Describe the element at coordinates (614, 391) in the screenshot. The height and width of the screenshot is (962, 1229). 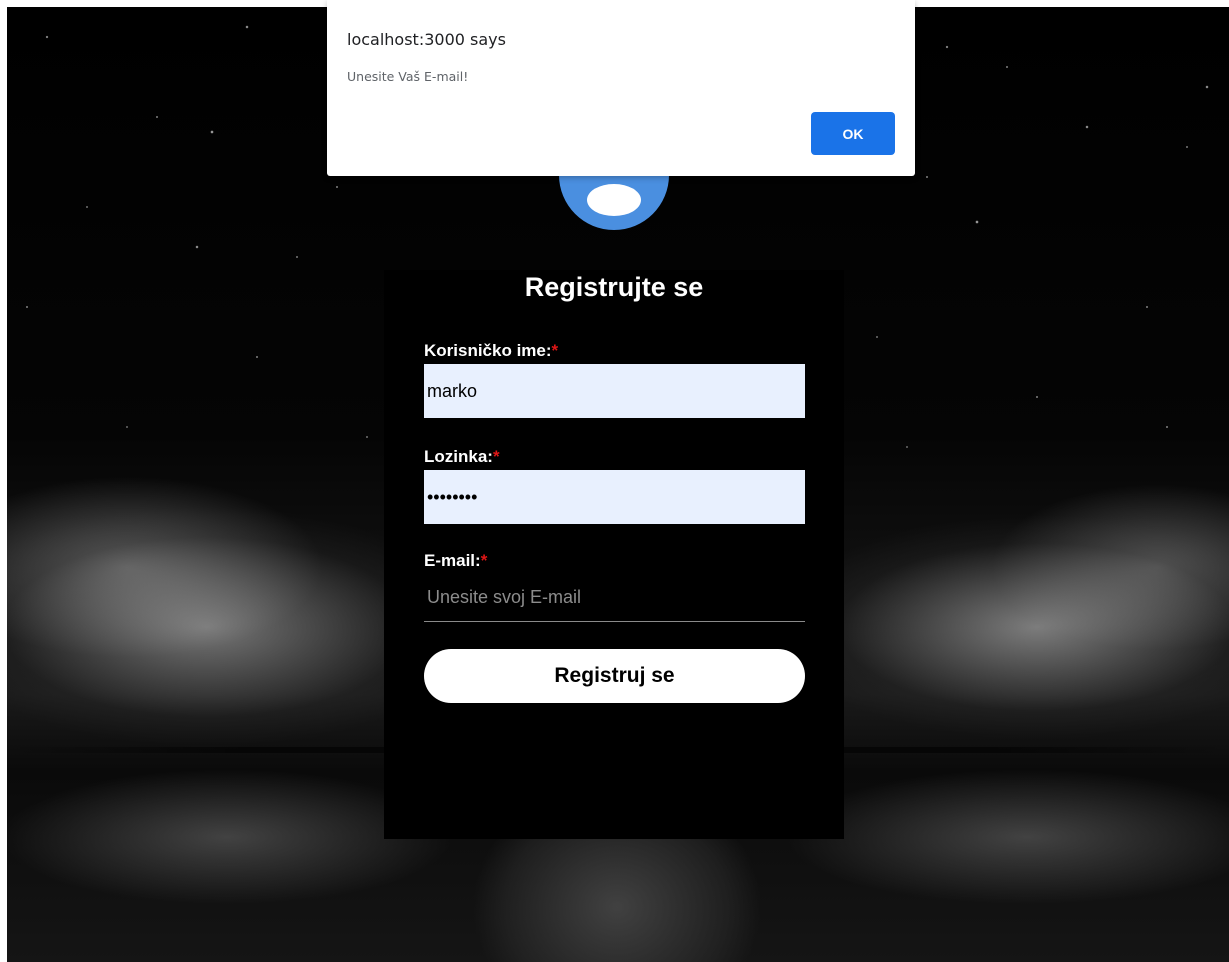
I see `username-input` at that location.